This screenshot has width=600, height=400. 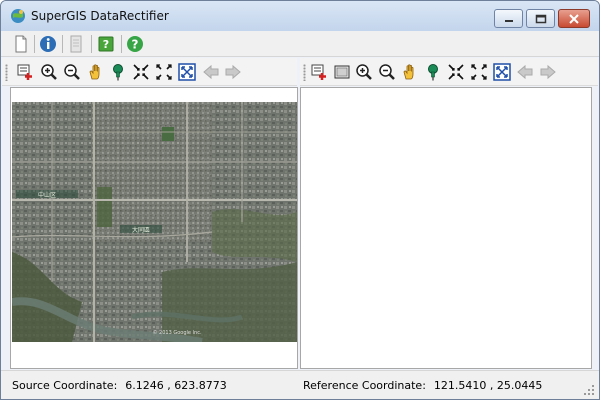 I want to click on close-button, so click(x=574, y=18).